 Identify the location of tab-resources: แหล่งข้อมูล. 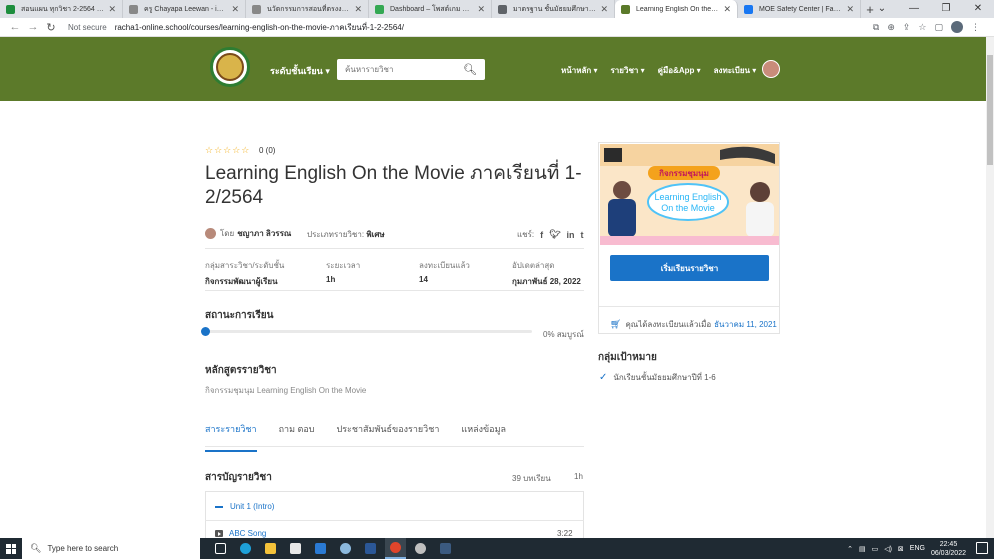
(483, 437).